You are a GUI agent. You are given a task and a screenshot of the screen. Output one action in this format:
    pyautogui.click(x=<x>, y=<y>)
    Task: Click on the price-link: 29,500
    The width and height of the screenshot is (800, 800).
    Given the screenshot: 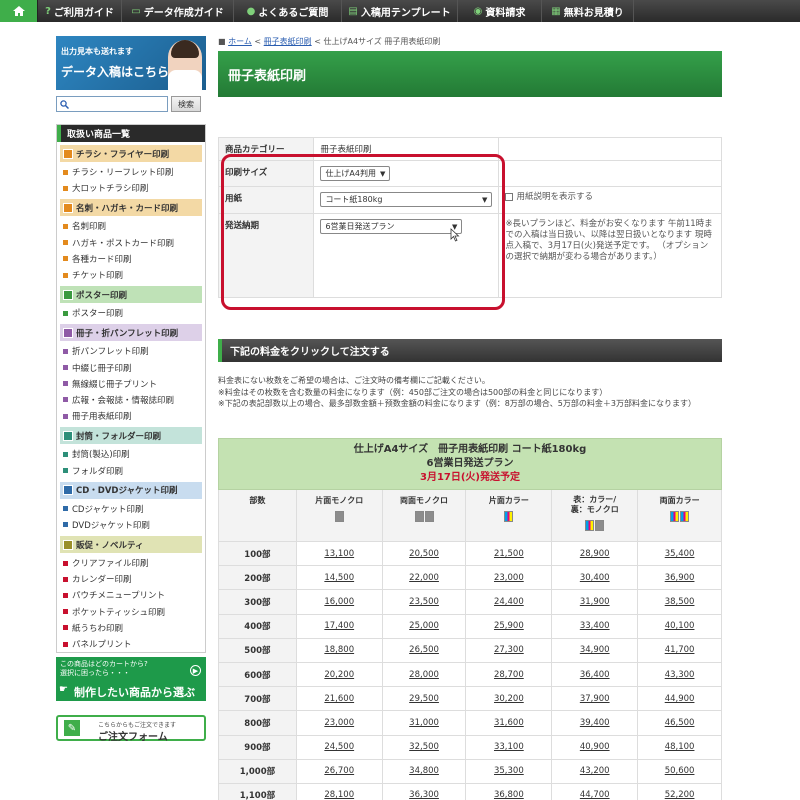 What is the action you would take?
    pyautogui.click(x=424, y=699)
    